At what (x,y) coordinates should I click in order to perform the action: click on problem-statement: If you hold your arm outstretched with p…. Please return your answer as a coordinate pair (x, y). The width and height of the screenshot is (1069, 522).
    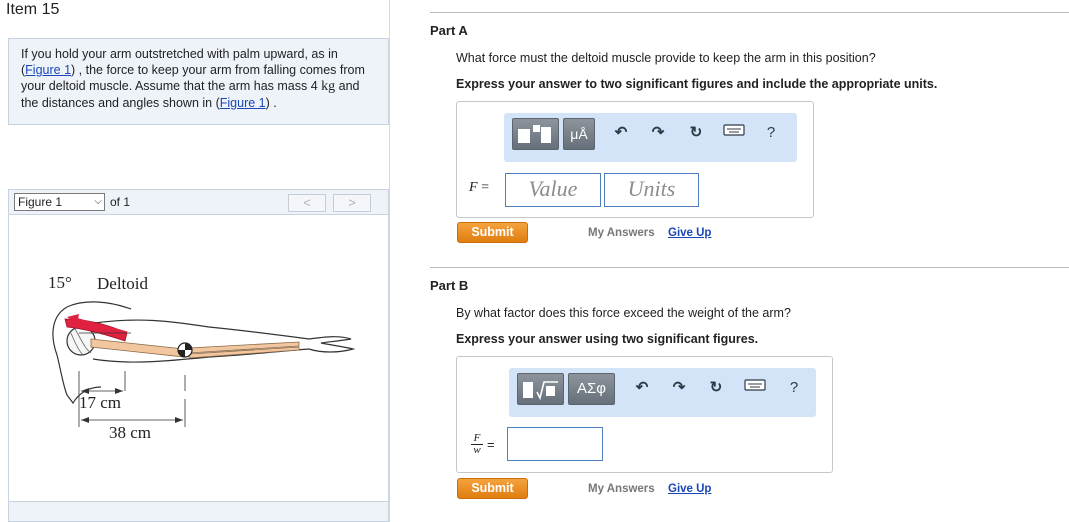
    Looking at the image, I should click on (198, 81).